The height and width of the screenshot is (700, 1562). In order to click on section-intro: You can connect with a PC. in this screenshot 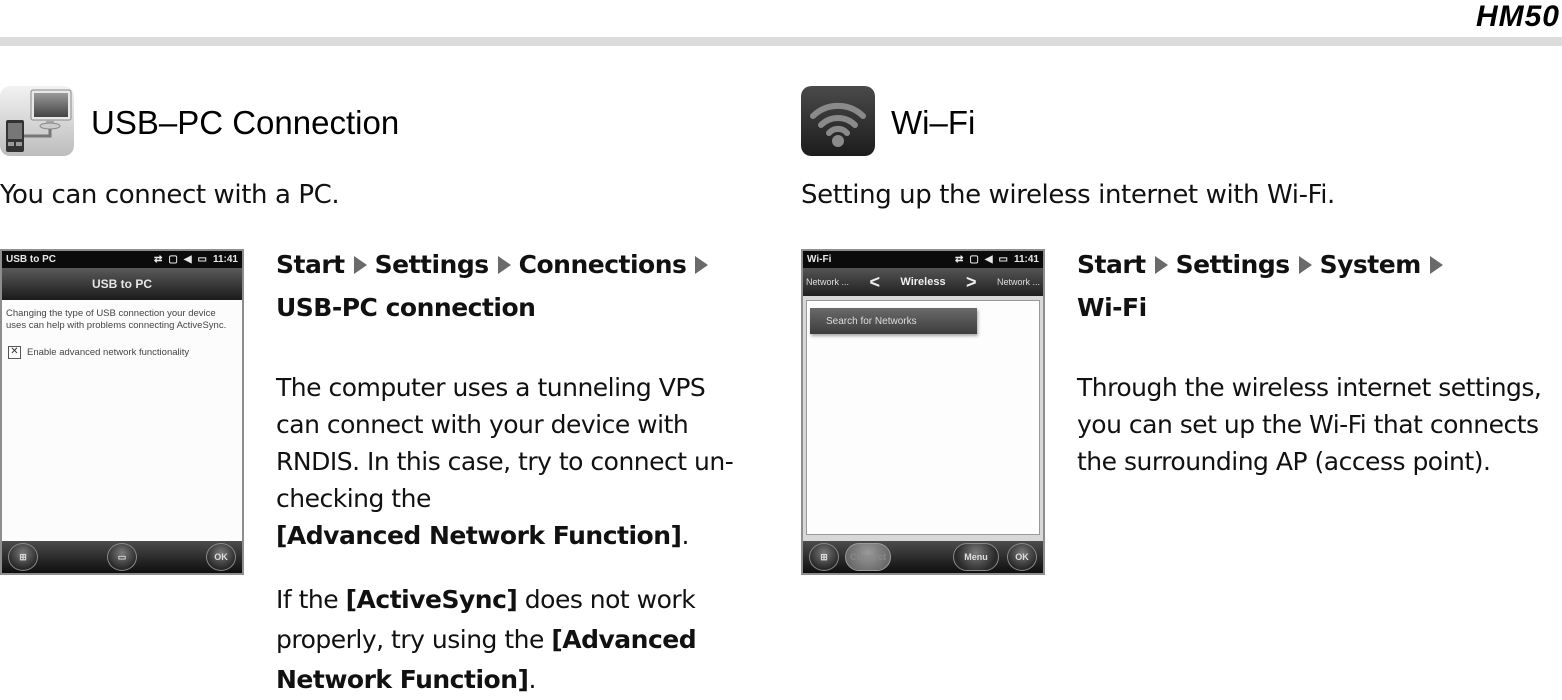, I will do `click(170, 195)`.